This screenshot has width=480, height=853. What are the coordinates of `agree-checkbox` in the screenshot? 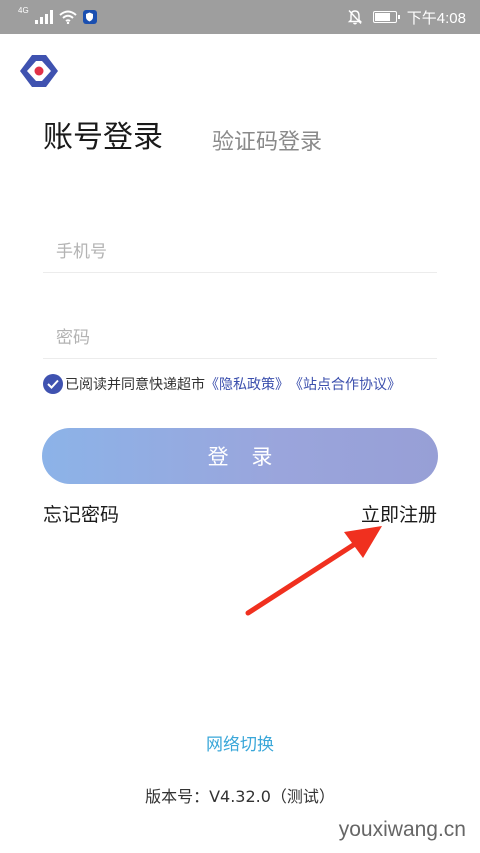 It's located at (53, 384).